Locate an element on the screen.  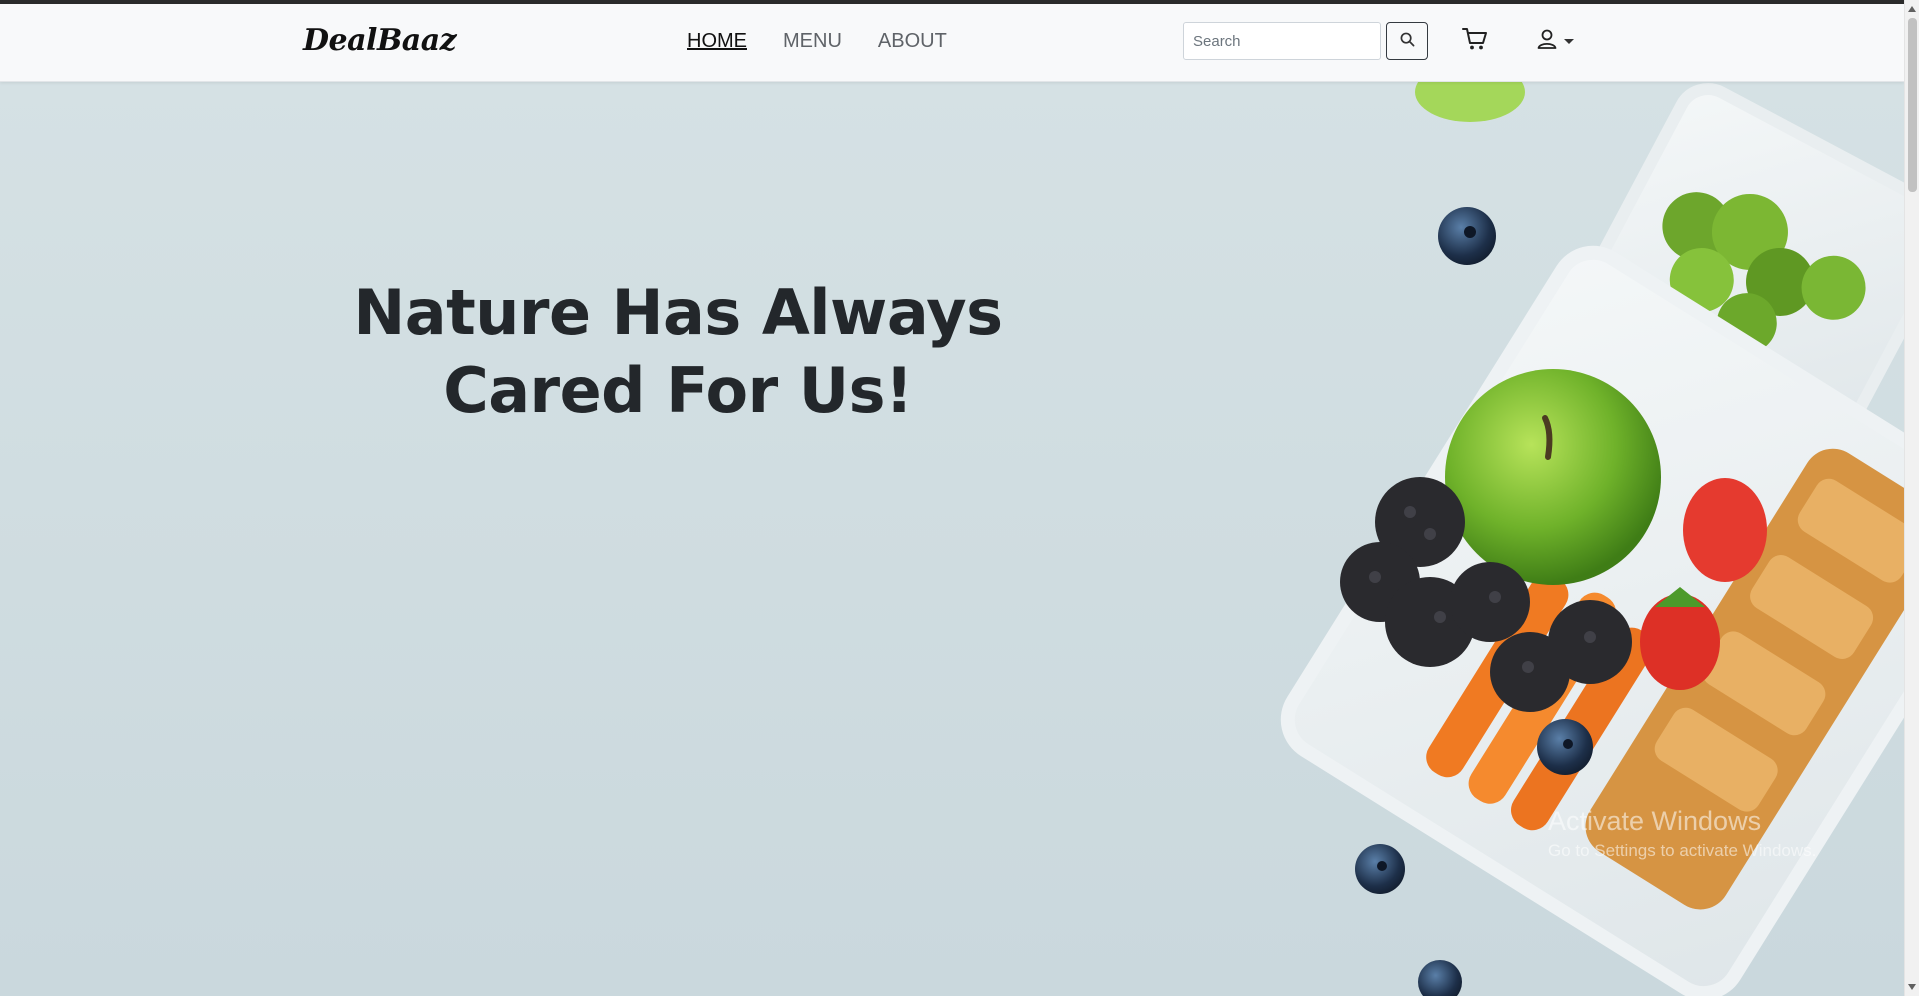
page-scrollbar is located at coordinates (1911, 498).